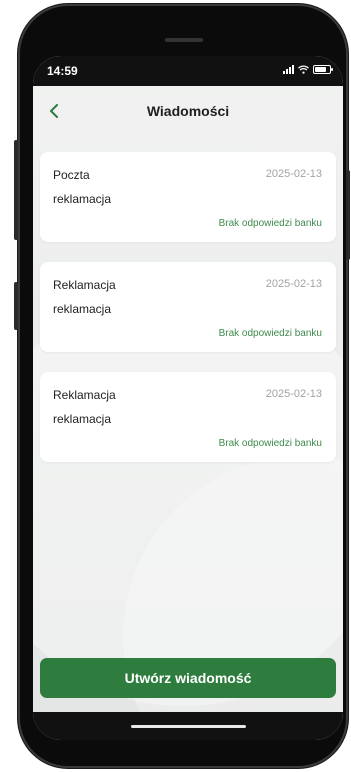 This screenshot has height=772, width=351. I want to click on home-indicator, so click(188, 726).